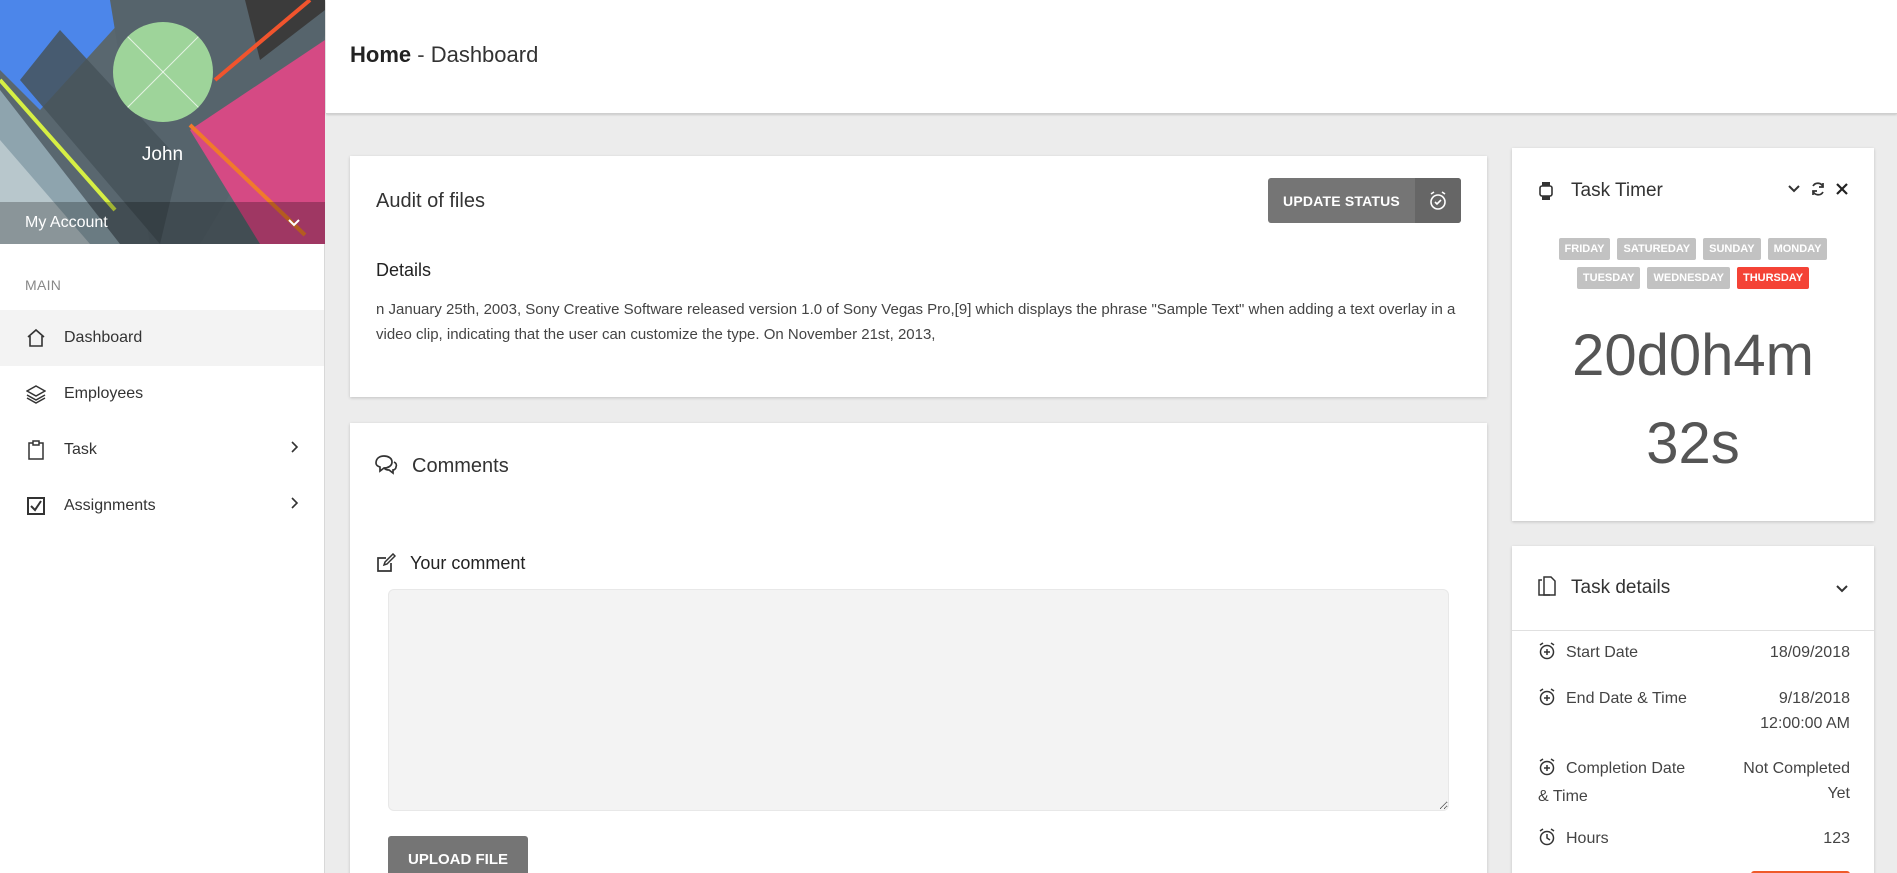 This screenshot has height=873, width=1897. Describe the element at coordinates (43, 285) in the screenshot. I see `nav-section-label: MAIN` at that location.